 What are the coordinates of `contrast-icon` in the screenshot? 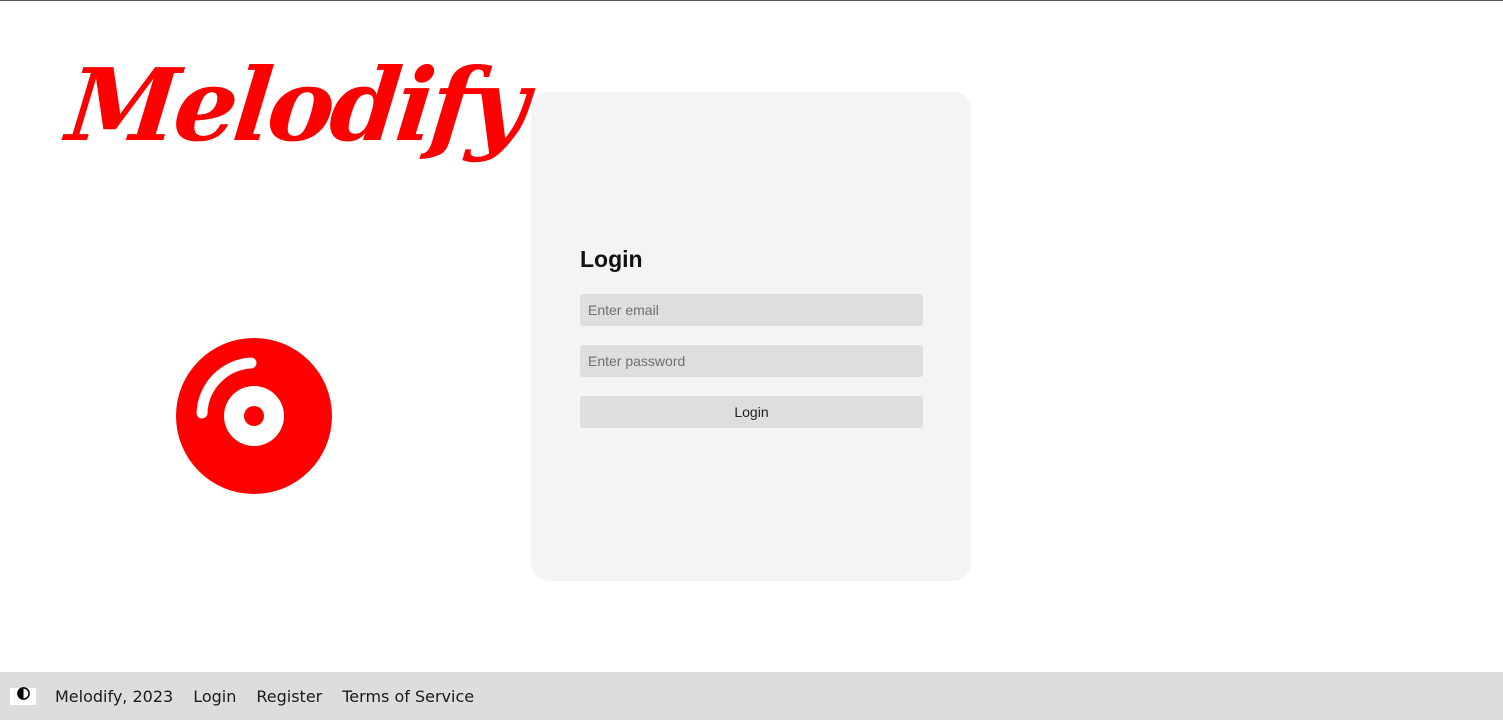 It's located at (23, 696).